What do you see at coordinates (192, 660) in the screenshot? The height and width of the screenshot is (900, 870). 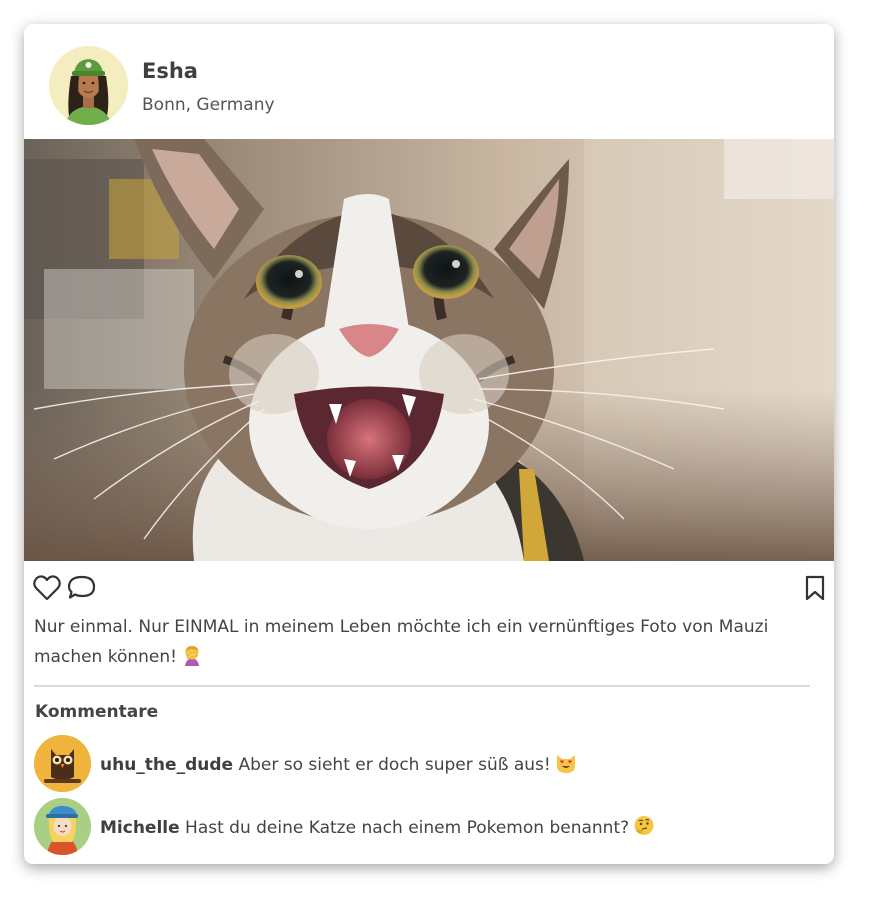 I see `facepalm-emoji-icon` at bounding box center [192, 660].